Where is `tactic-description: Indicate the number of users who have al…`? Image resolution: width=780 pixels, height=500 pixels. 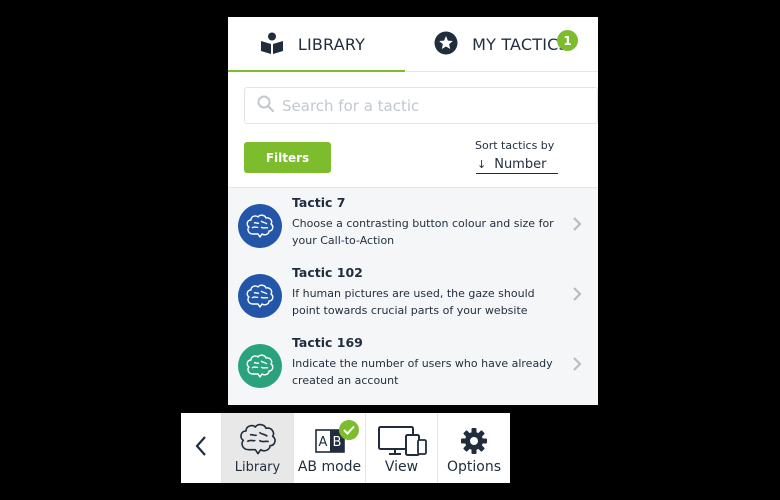
tactic-description: Indicate the number of users who have al… is located at coordinates (422, 372).